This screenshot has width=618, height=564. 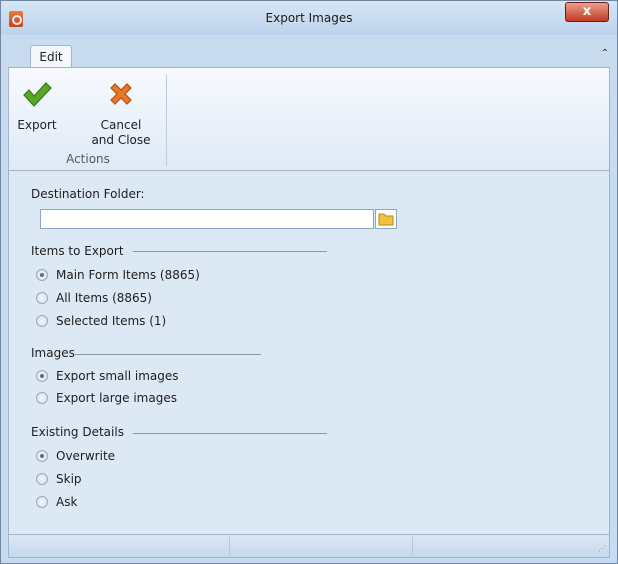 I want to click on radio-label: Overwrite, so click(x=86, y=456).